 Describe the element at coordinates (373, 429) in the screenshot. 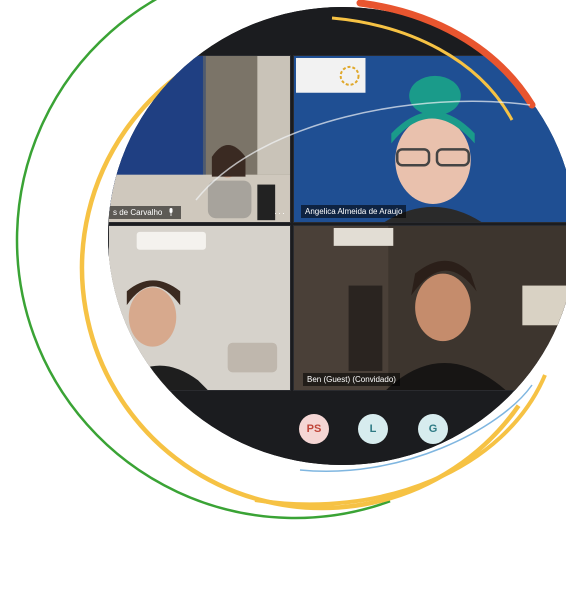

I see `participant-avatar-l: L` at that location.